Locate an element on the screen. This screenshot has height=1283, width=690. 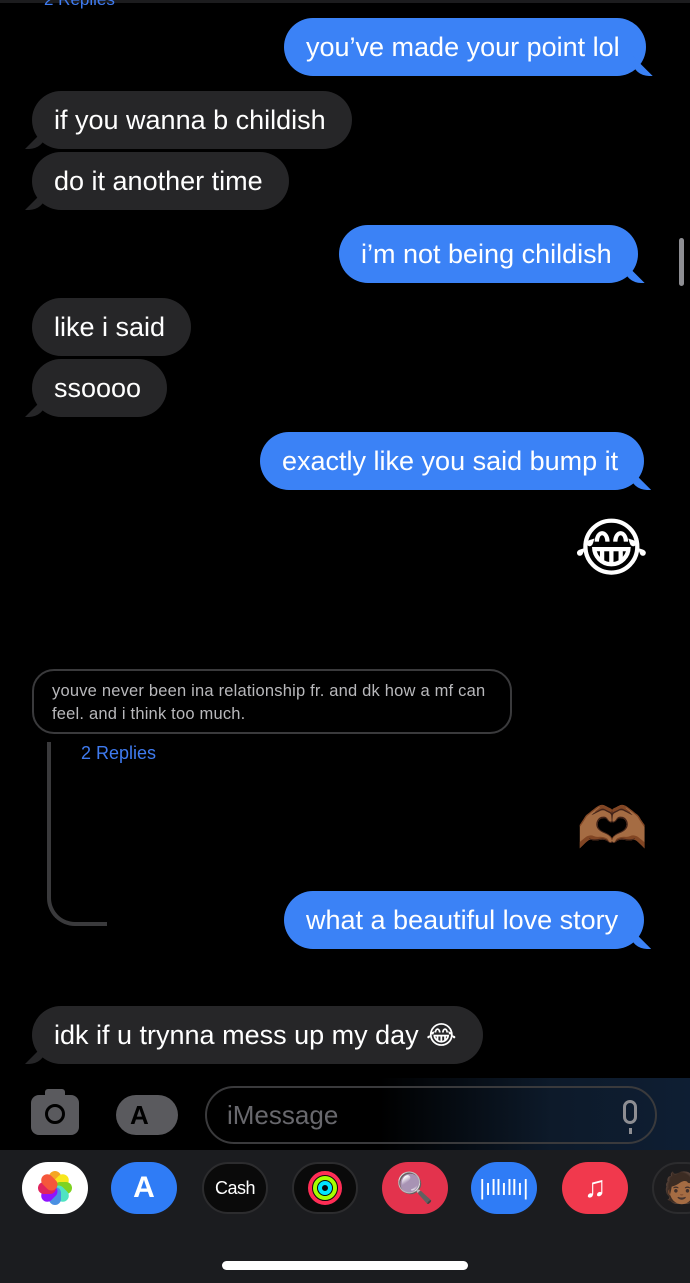
cash-label: Cash is located at coordinates (235, 1187).